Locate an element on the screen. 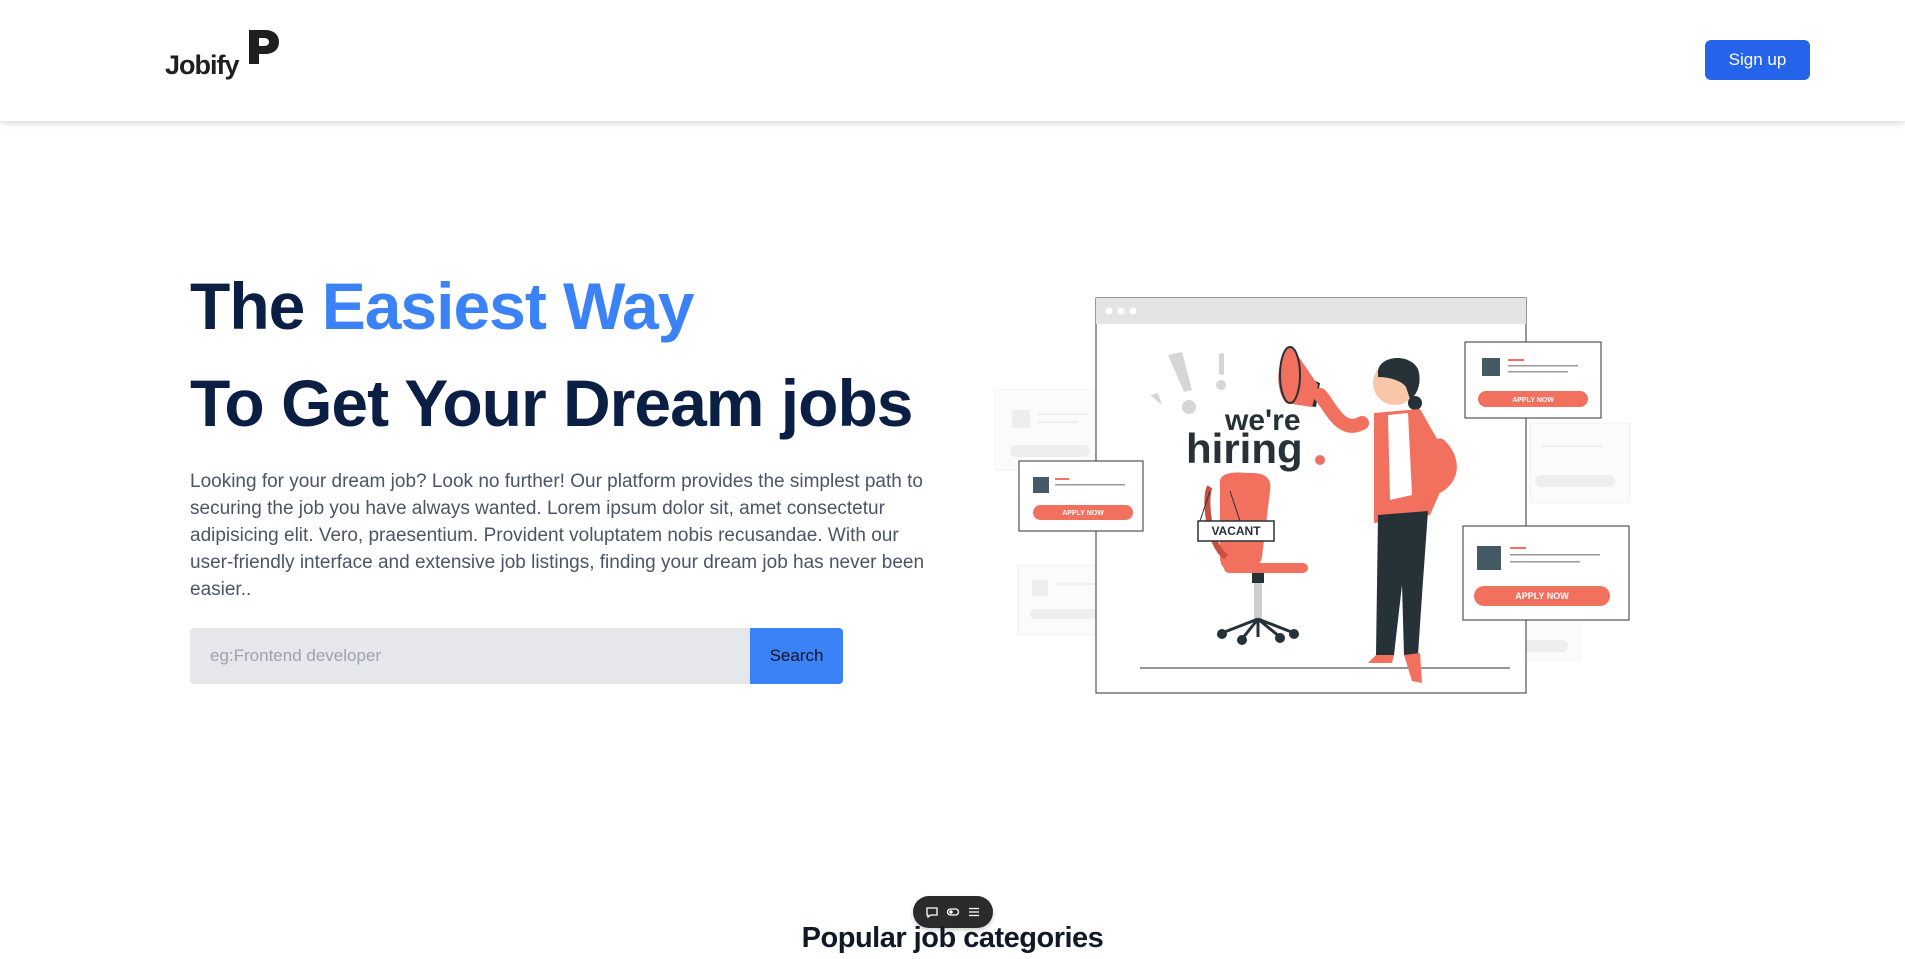 The image size is (1905, 959). background-job-card-right is located at coordinates (1580, 463).